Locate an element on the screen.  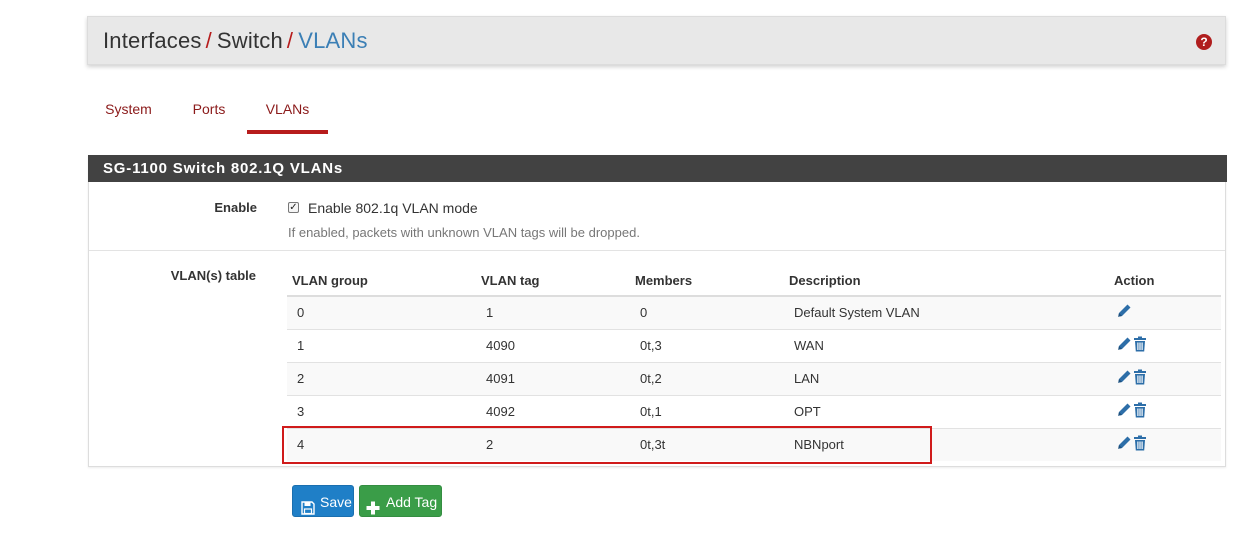
breadcrumb-current: VLANs is located at coordinates (332, 40).